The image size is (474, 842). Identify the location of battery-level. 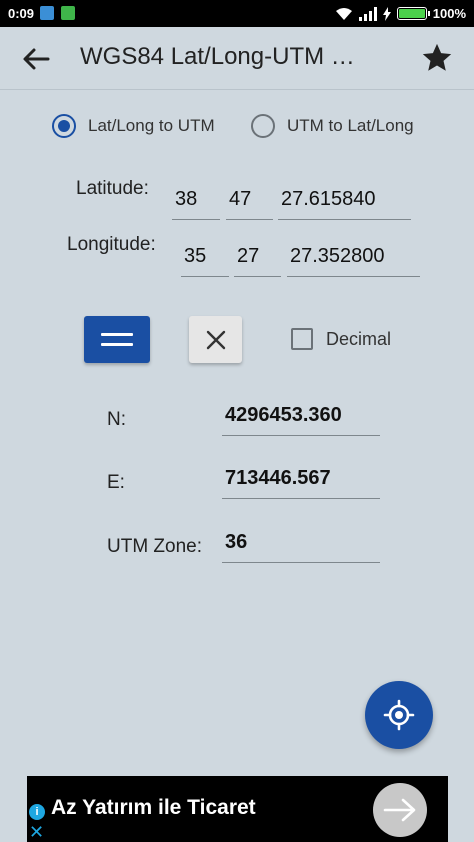
(411, 13).